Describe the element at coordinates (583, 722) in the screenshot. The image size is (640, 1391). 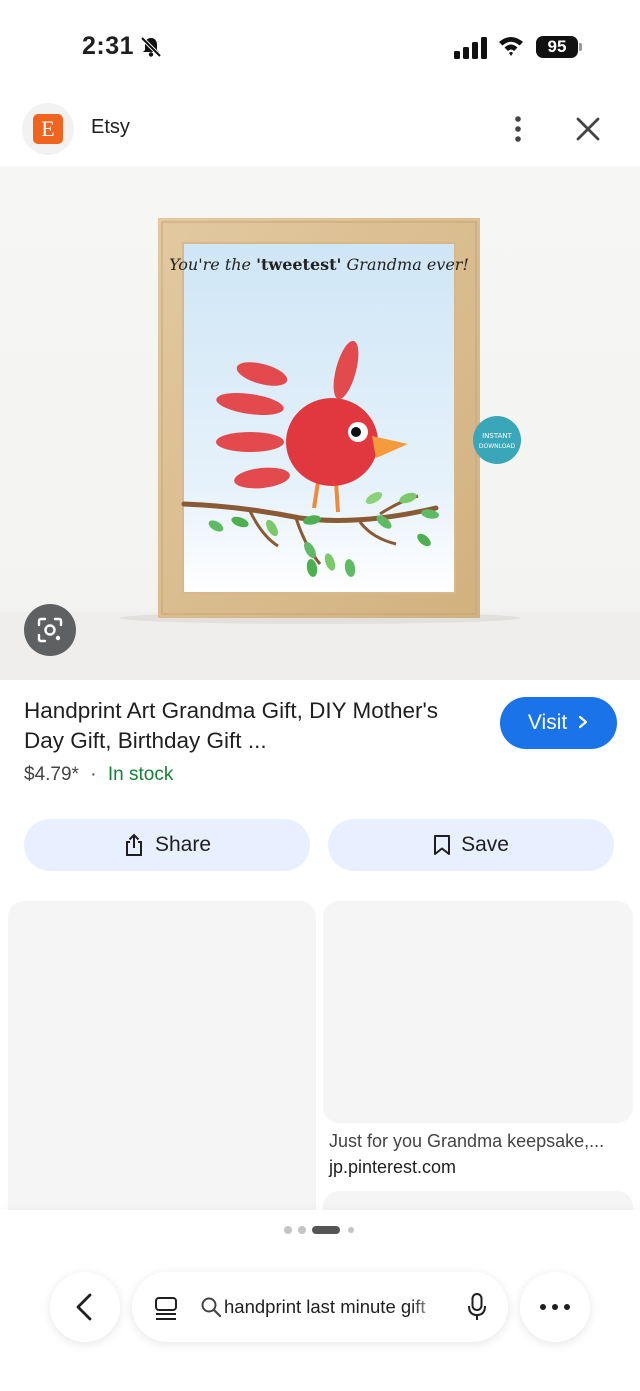
I see `chevron-right-icon` at that location.